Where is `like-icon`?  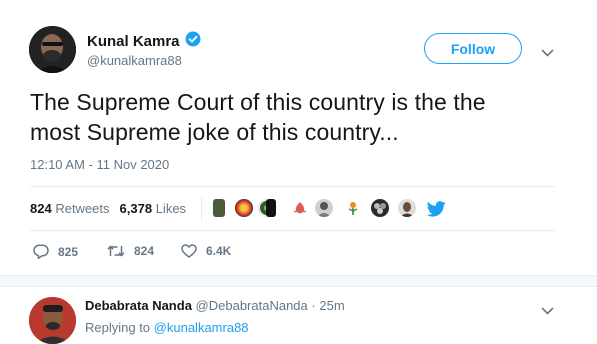
like-icon is located at coordinates (189, 251).